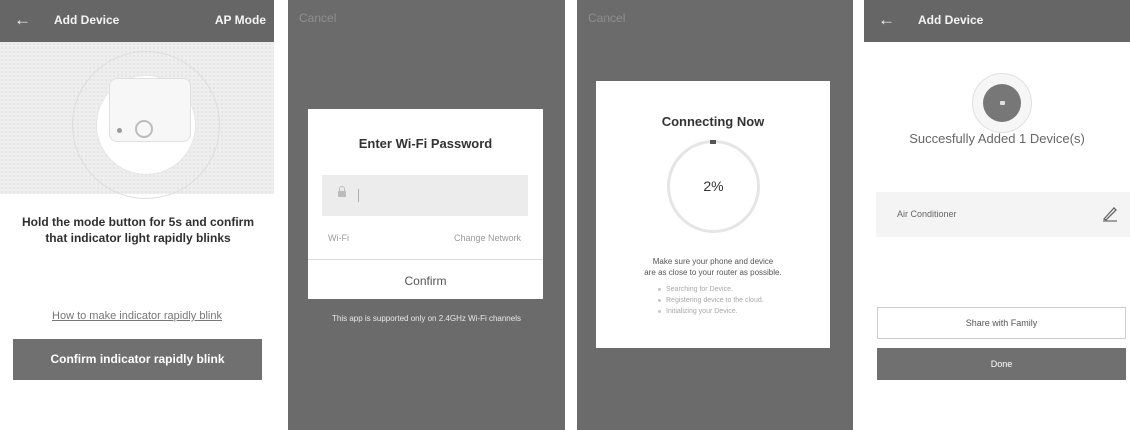 This screenshot has height=430, width=1130. What do you see at coordinates (425, 143) in the screenshot?
I see `dialog-title: Enter Wi-Fi Password` at bounding box center [425, 143].